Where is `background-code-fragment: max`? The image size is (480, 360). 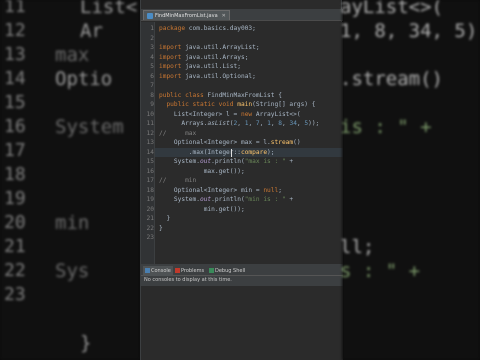
background-code-fragment: max is located at coordinates (72, 55).